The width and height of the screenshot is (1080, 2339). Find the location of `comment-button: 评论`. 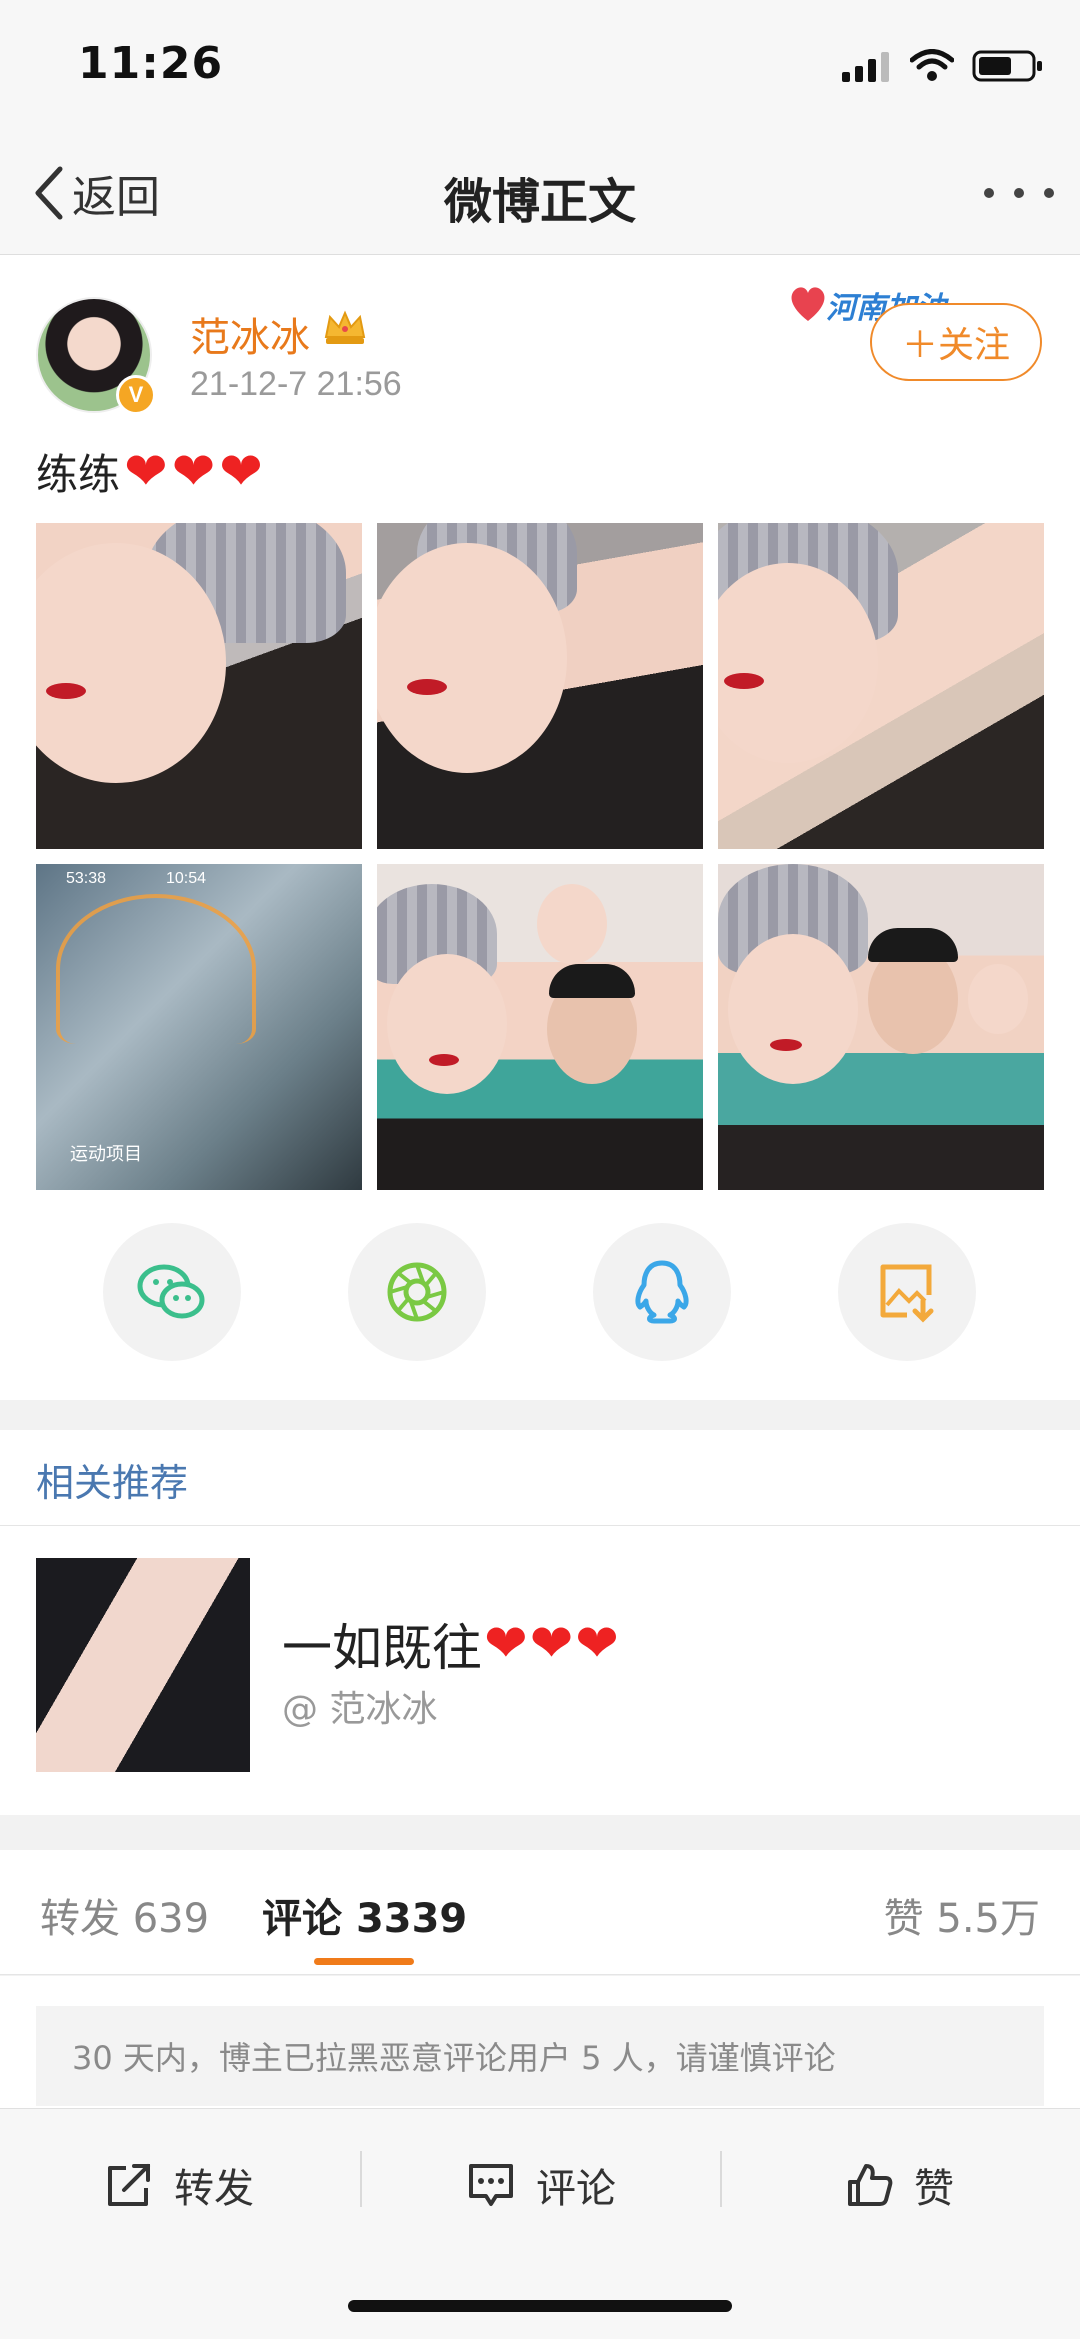

comment-button: 评论 is located at coordinates (541, 2185).